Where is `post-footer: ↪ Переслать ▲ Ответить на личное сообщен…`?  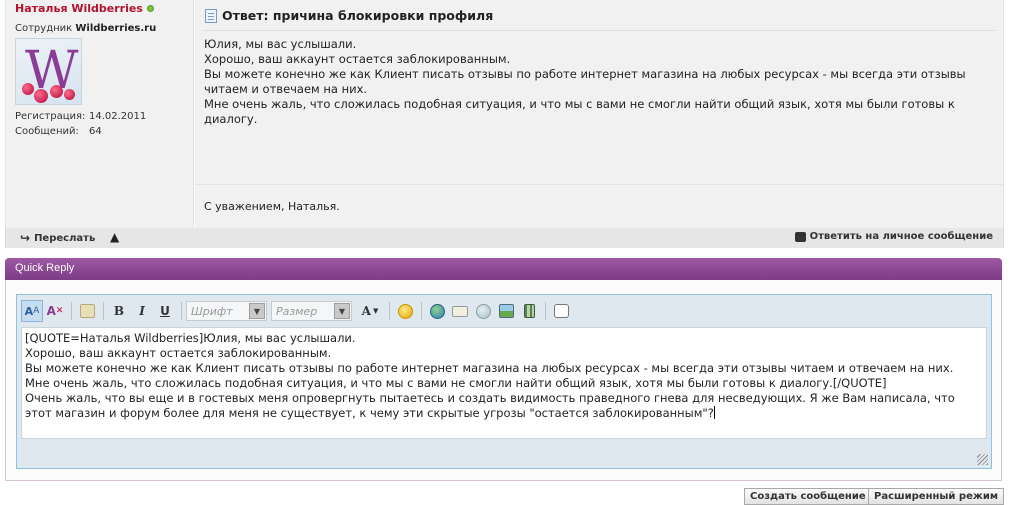
post-footer: ↪ Переслать ▲ Ответить на личное сообщен… is located at coordinates (504, 238).